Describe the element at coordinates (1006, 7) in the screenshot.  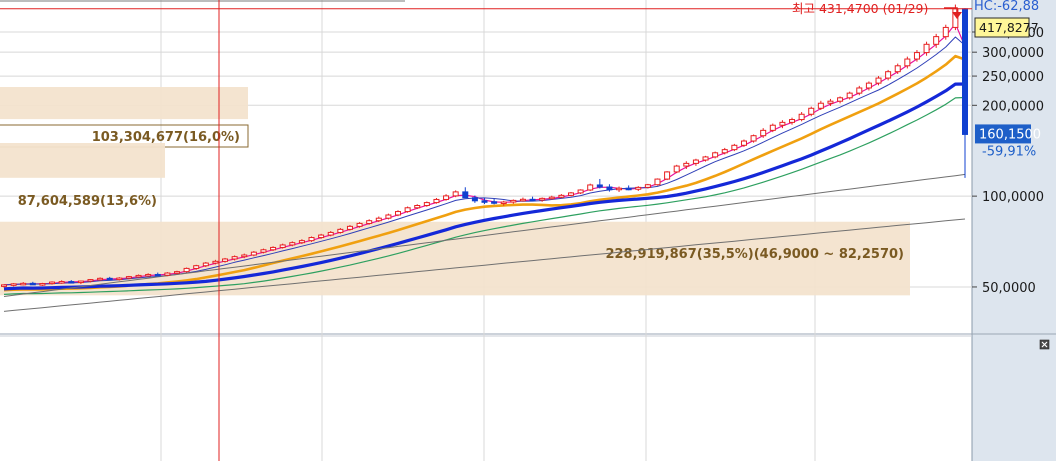
I see `hc-label: HC:-62,88` at that location.